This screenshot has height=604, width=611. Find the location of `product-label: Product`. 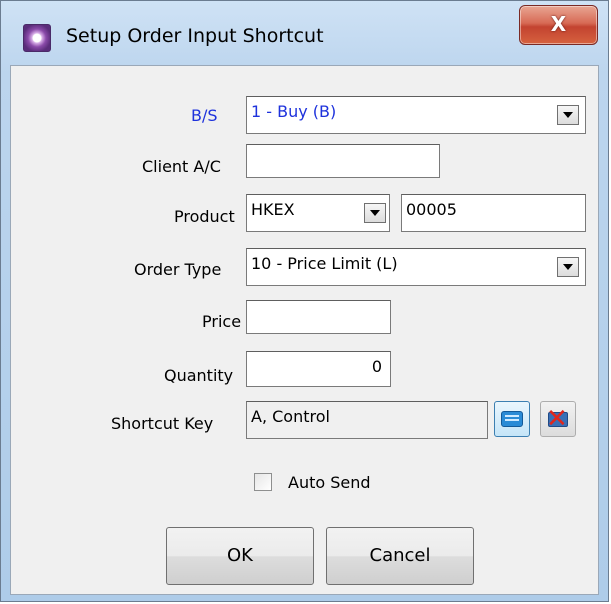

product-label: Product is located at coordinates (204, 216).